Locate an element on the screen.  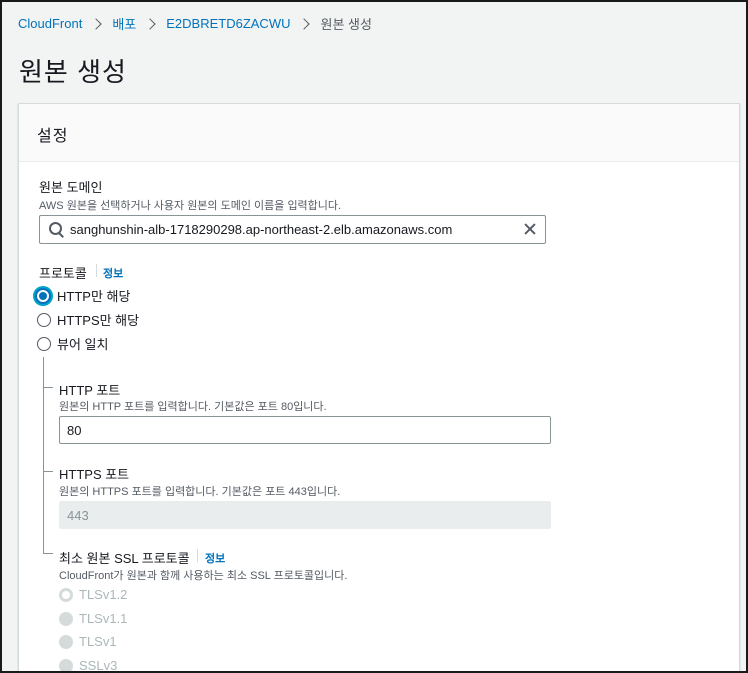
search-icon is located at coordinates (55, 229).